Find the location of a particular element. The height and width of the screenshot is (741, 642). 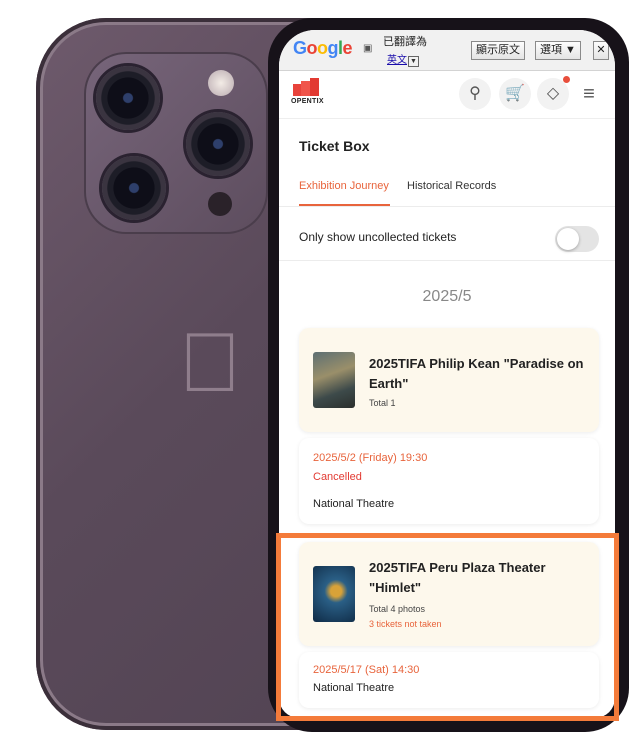

menu-icon: ≡ is located at coordinates (589, 94).